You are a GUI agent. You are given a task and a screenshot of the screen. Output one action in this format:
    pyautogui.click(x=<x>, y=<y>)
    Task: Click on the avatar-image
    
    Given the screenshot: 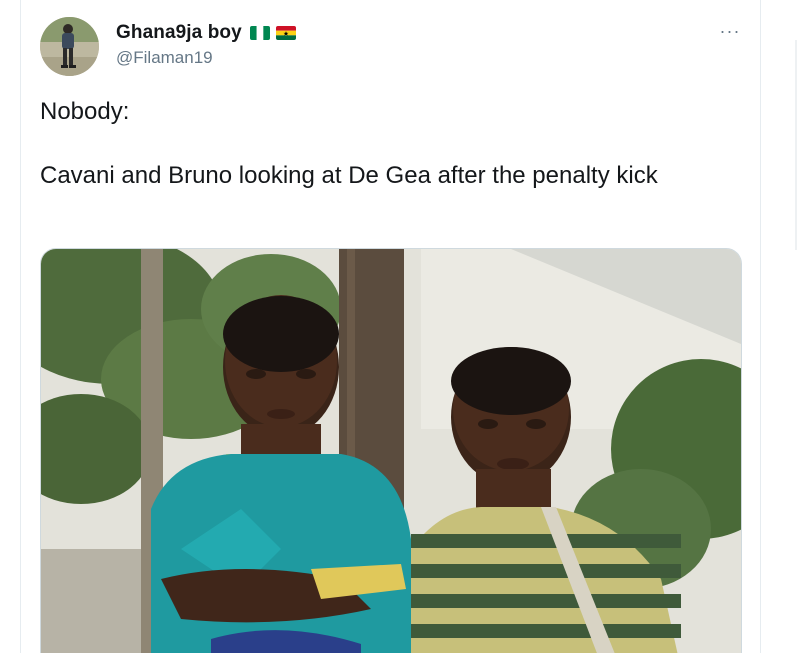 What is the action you would take?
    pyautogui.click(x=69, y=46)
    